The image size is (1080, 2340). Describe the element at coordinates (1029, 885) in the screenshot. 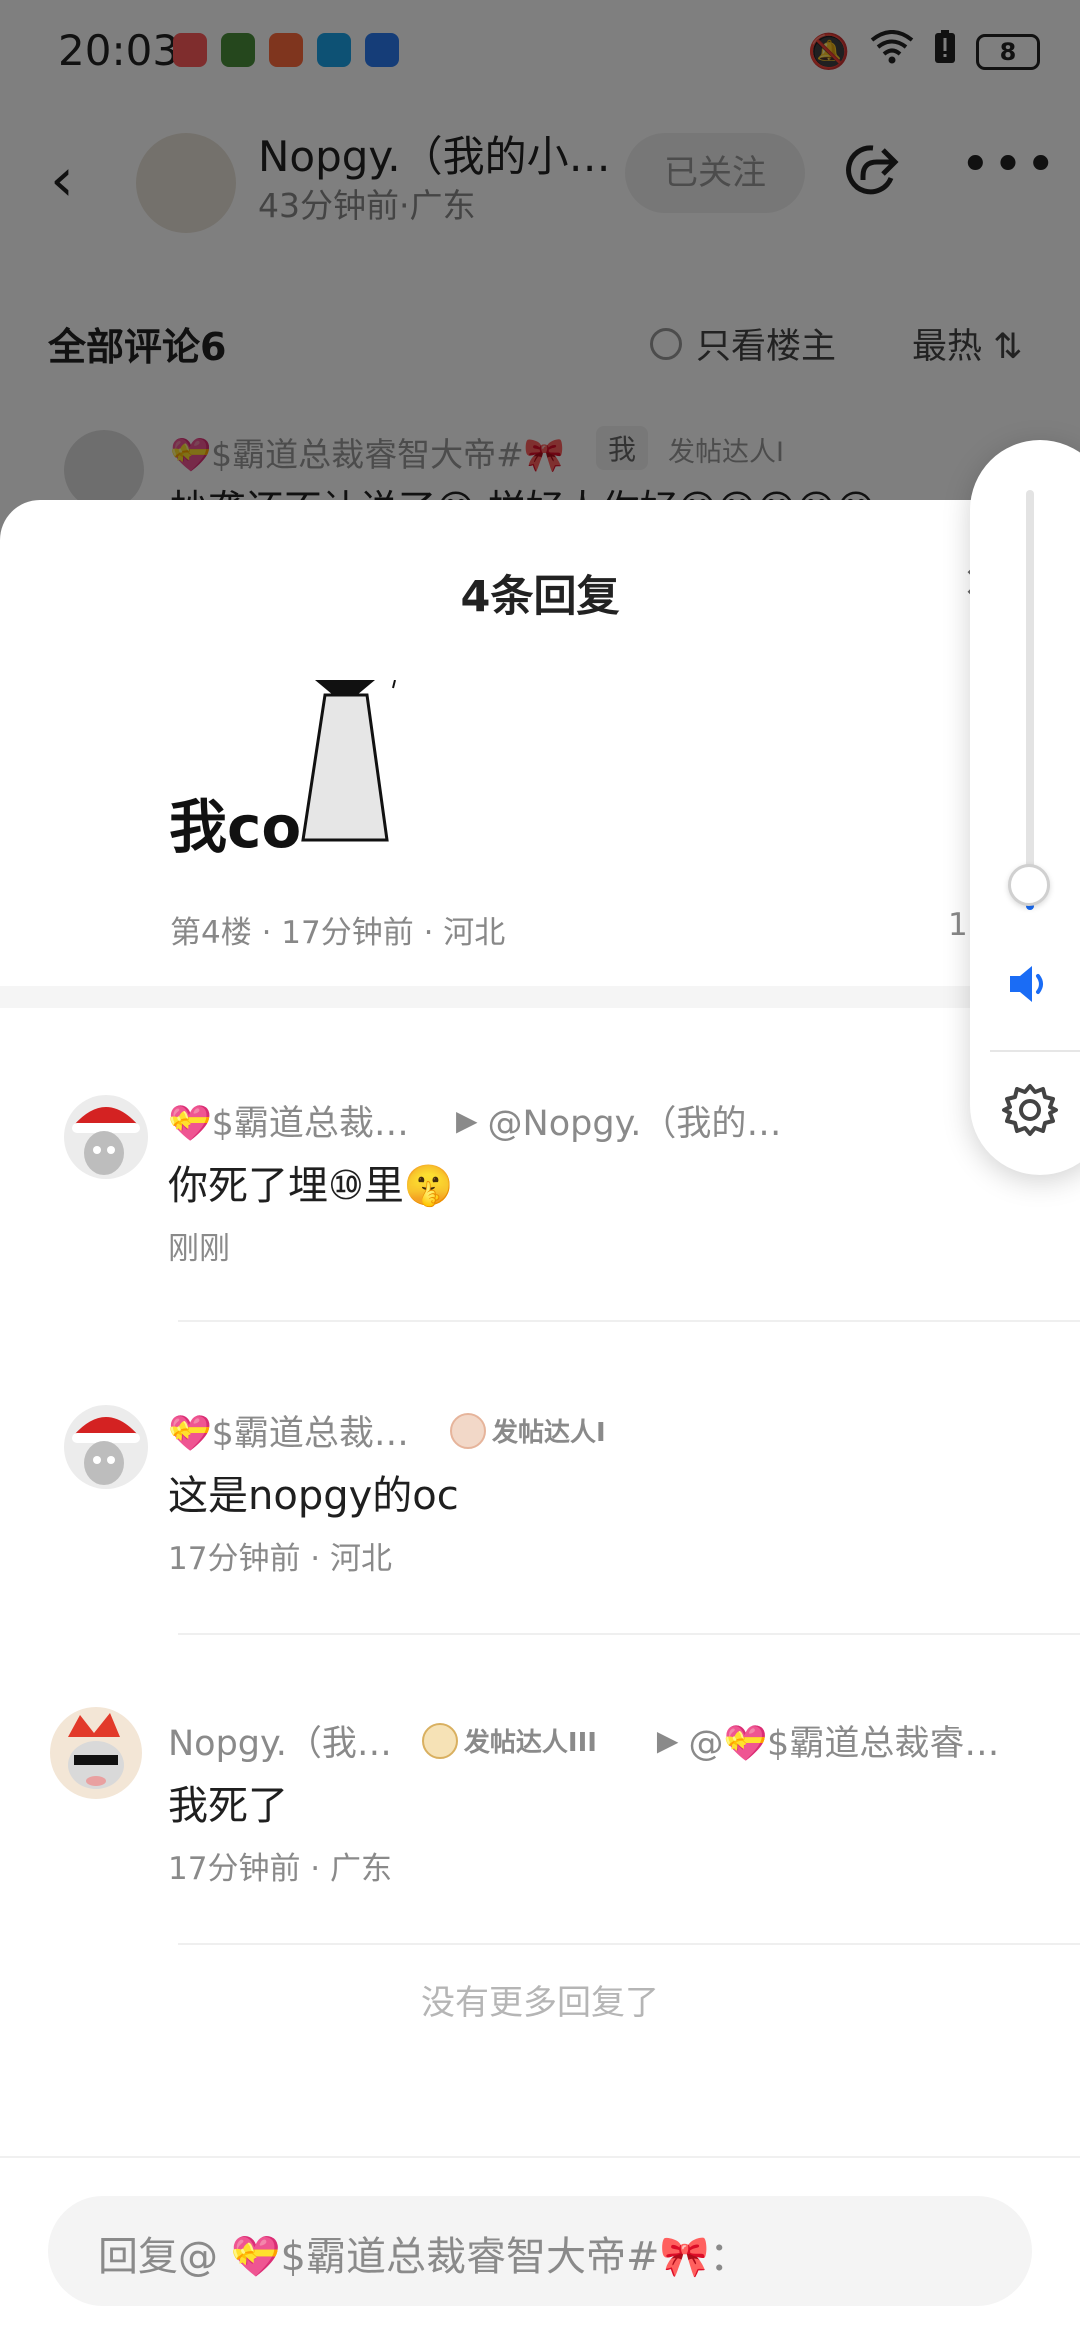

I see `volume-slider-handle` at that location.